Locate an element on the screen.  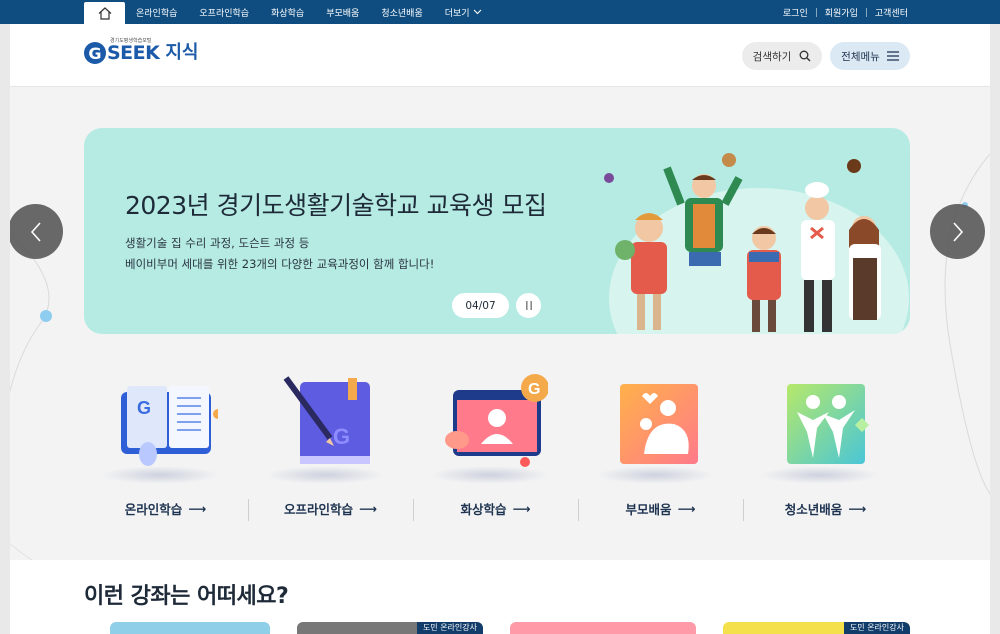
banner-title: 2023년 경기도생활기술학교 교육생 모집 is located at coordinates (336, 205).